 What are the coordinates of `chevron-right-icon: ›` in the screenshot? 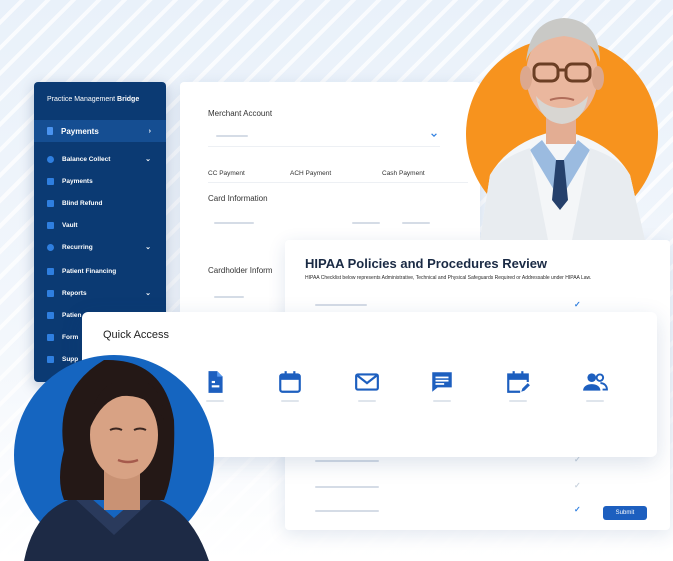 It's located at (149, 131).